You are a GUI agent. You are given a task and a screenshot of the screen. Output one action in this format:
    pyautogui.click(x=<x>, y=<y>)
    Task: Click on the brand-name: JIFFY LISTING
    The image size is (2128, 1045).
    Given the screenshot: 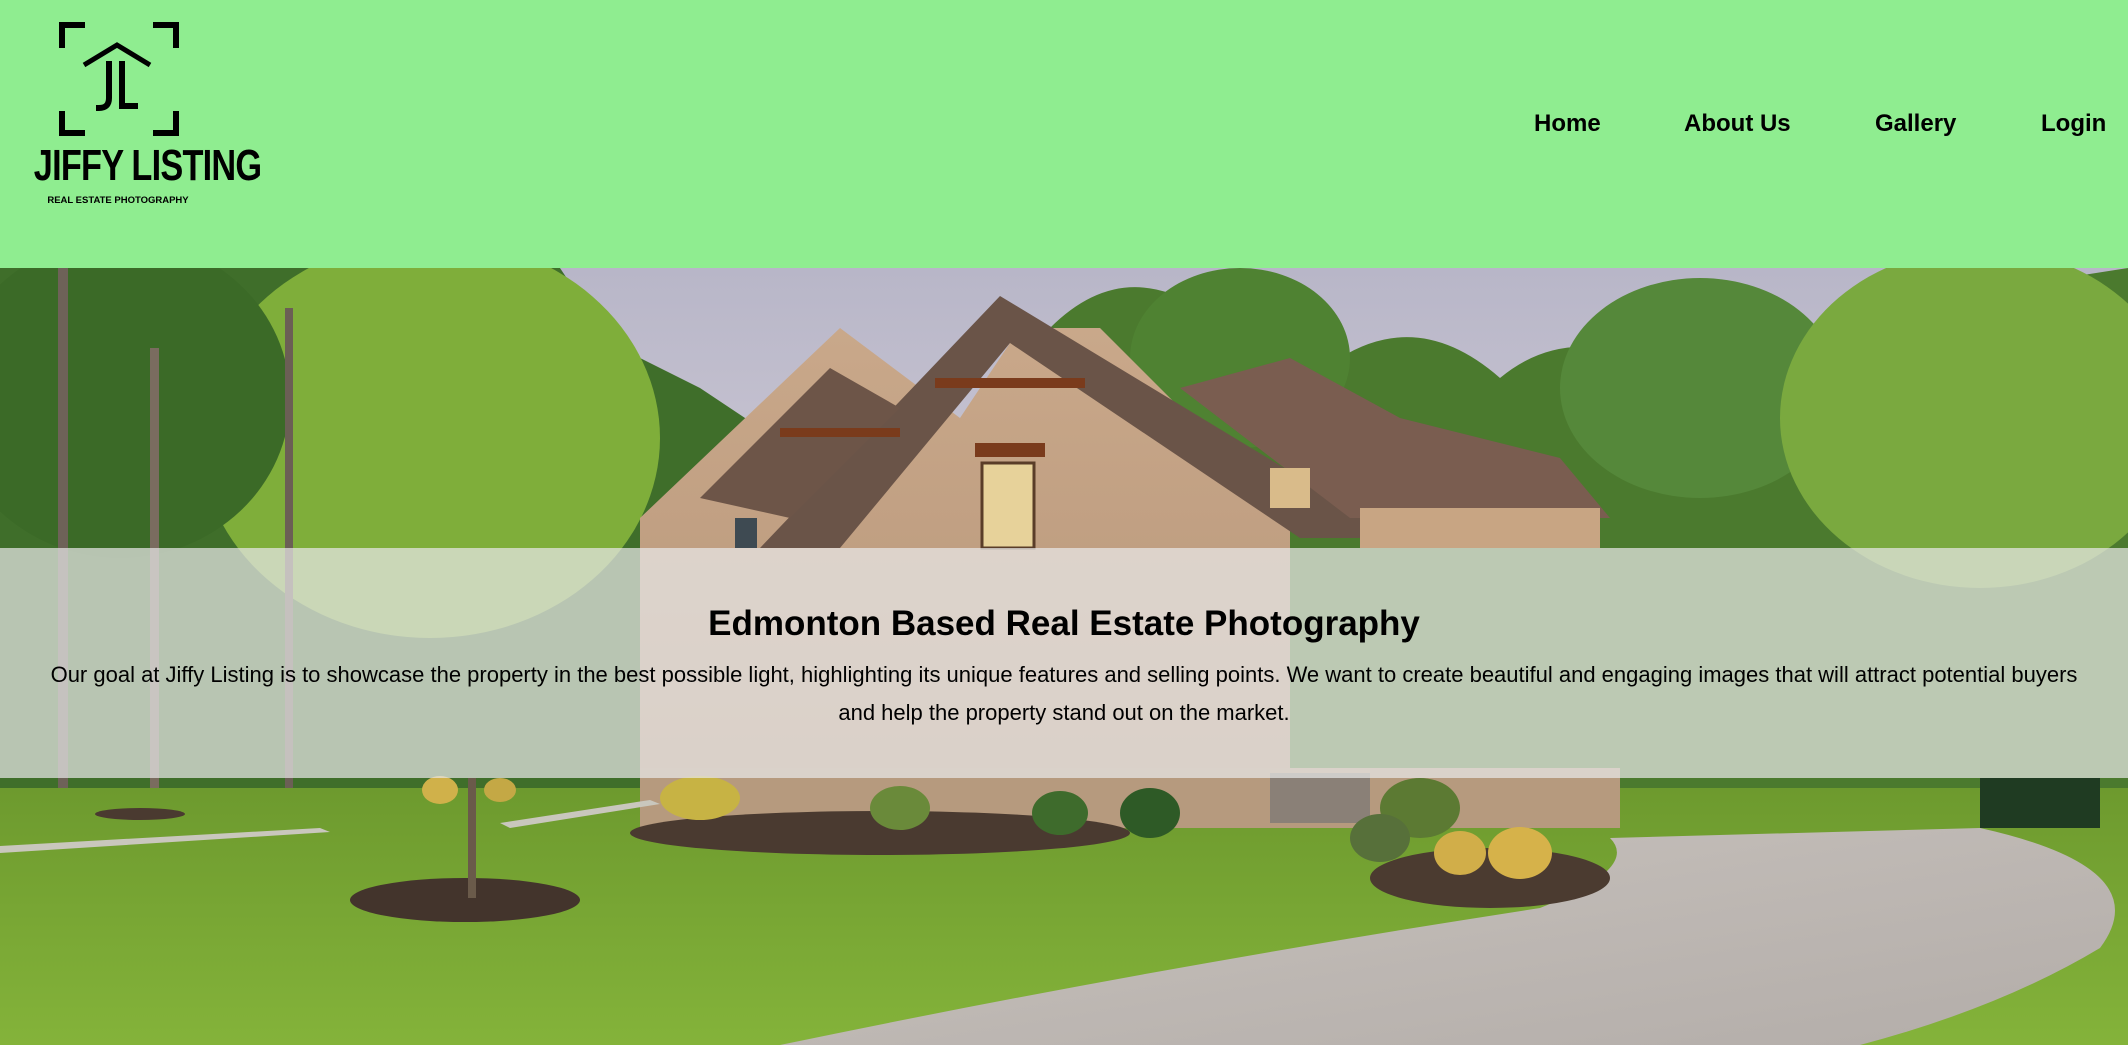 What is the action you would take?
    pyautogui.click(x=147, y=165)
    